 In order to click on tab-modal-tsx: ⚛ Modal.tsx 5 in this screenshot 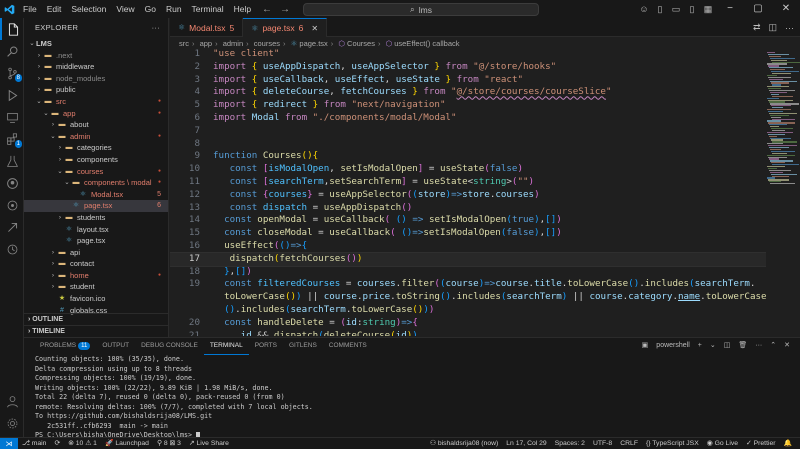, I will do `click(207, 27)`.